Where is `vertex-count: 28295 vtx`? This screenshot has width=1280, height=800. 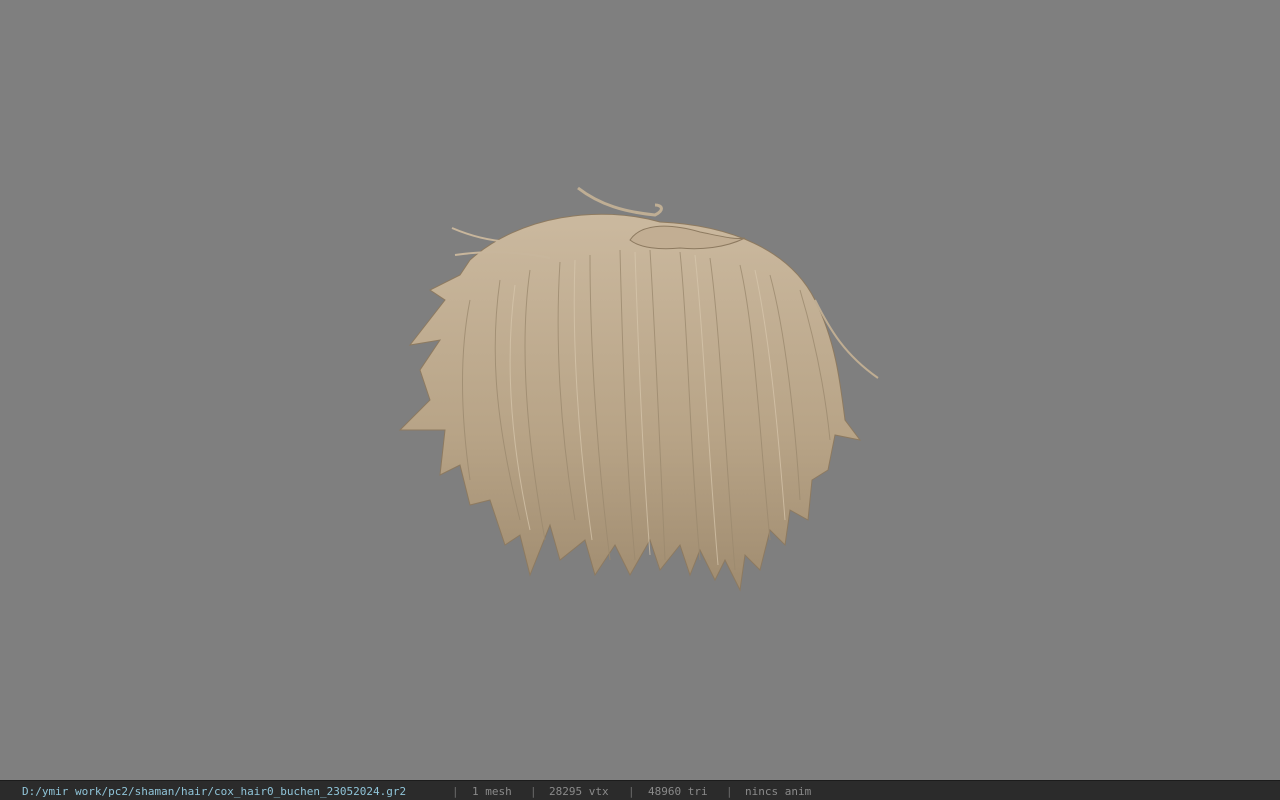
vertex-count: 28295 vtx is located at coordinates (579, 791).